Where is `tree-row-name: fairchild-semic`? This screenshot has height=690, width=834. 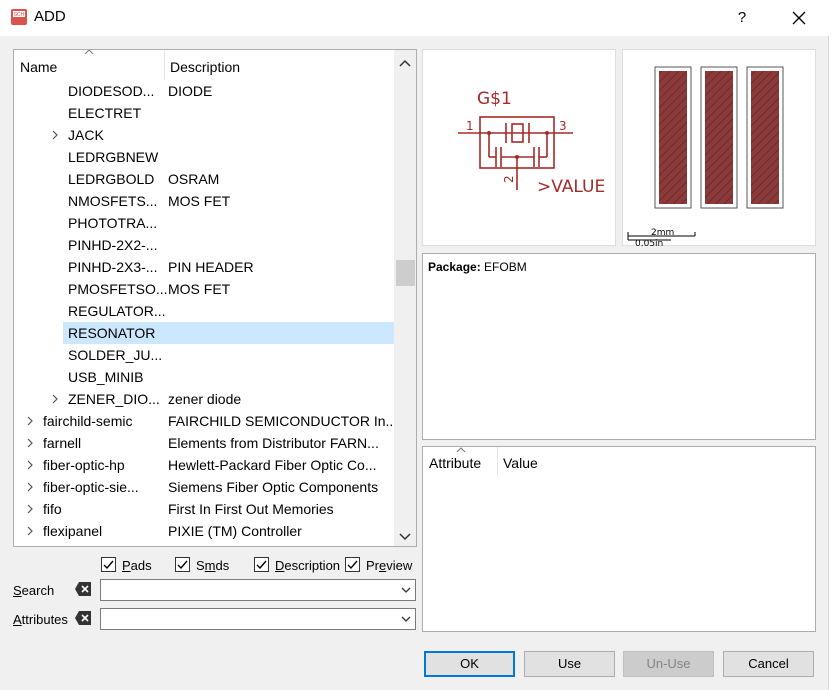 tree-row-name: fairchild-semic is located at coordinates (88, 421).